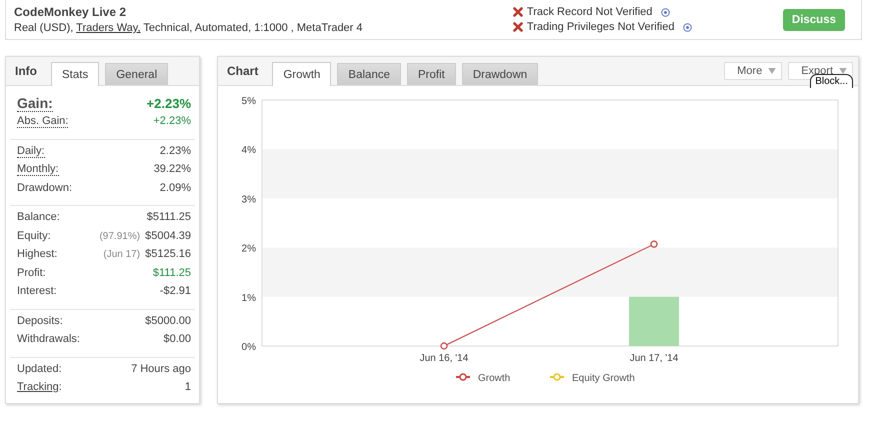 Image resolution: width=876 pixels, height=422 pixels. Describe the element at coordinates (589, 12) in the screenshot. I see `warning-text: Track Record Not Verified` at that location.